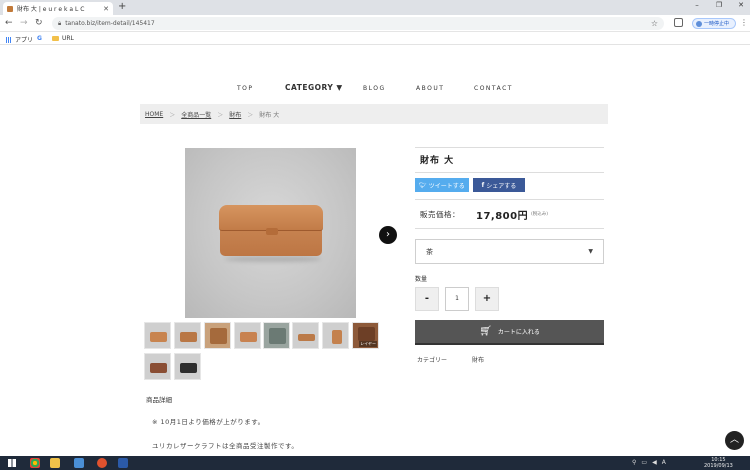  What do you see at coordinates (12, 463) in the screenshot?
I see `windows-start-icon` at bounding box center [12, 463].